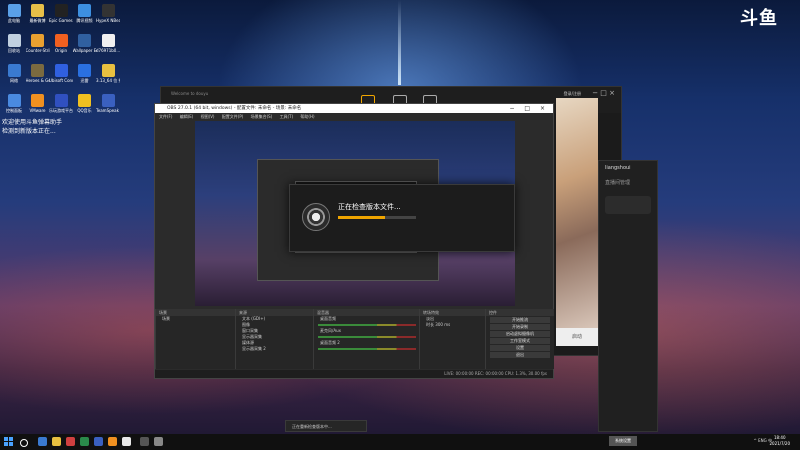 The height and width of the screenshot is (450, 800). I want to click on desktop-icon: 网络, so click(14, 73).